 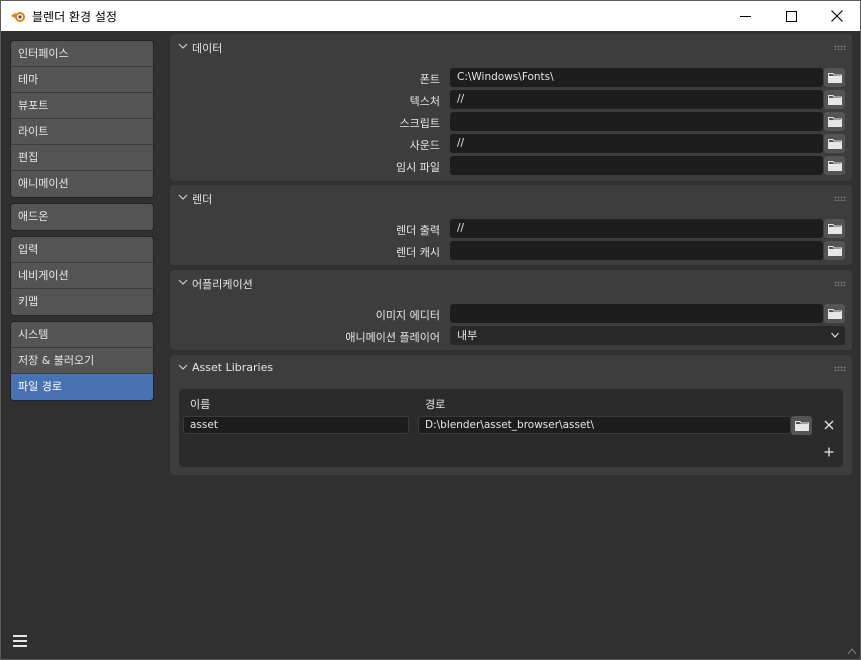 I want to click on field-label: 폰트, so click(x=429, y=79).